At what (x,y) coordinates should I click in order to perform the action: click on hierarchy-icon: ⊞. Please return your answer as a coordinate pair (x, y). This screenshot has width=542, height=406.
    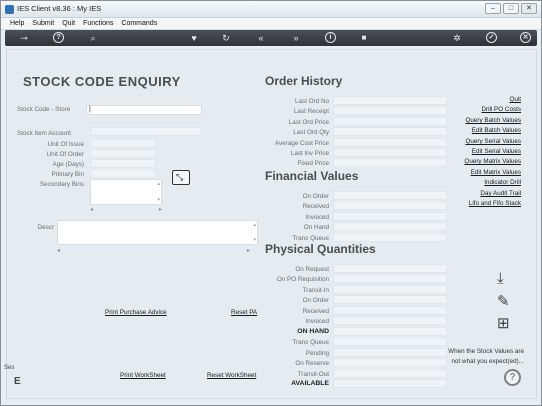
    Looking at the image, I should click on (503, 323).